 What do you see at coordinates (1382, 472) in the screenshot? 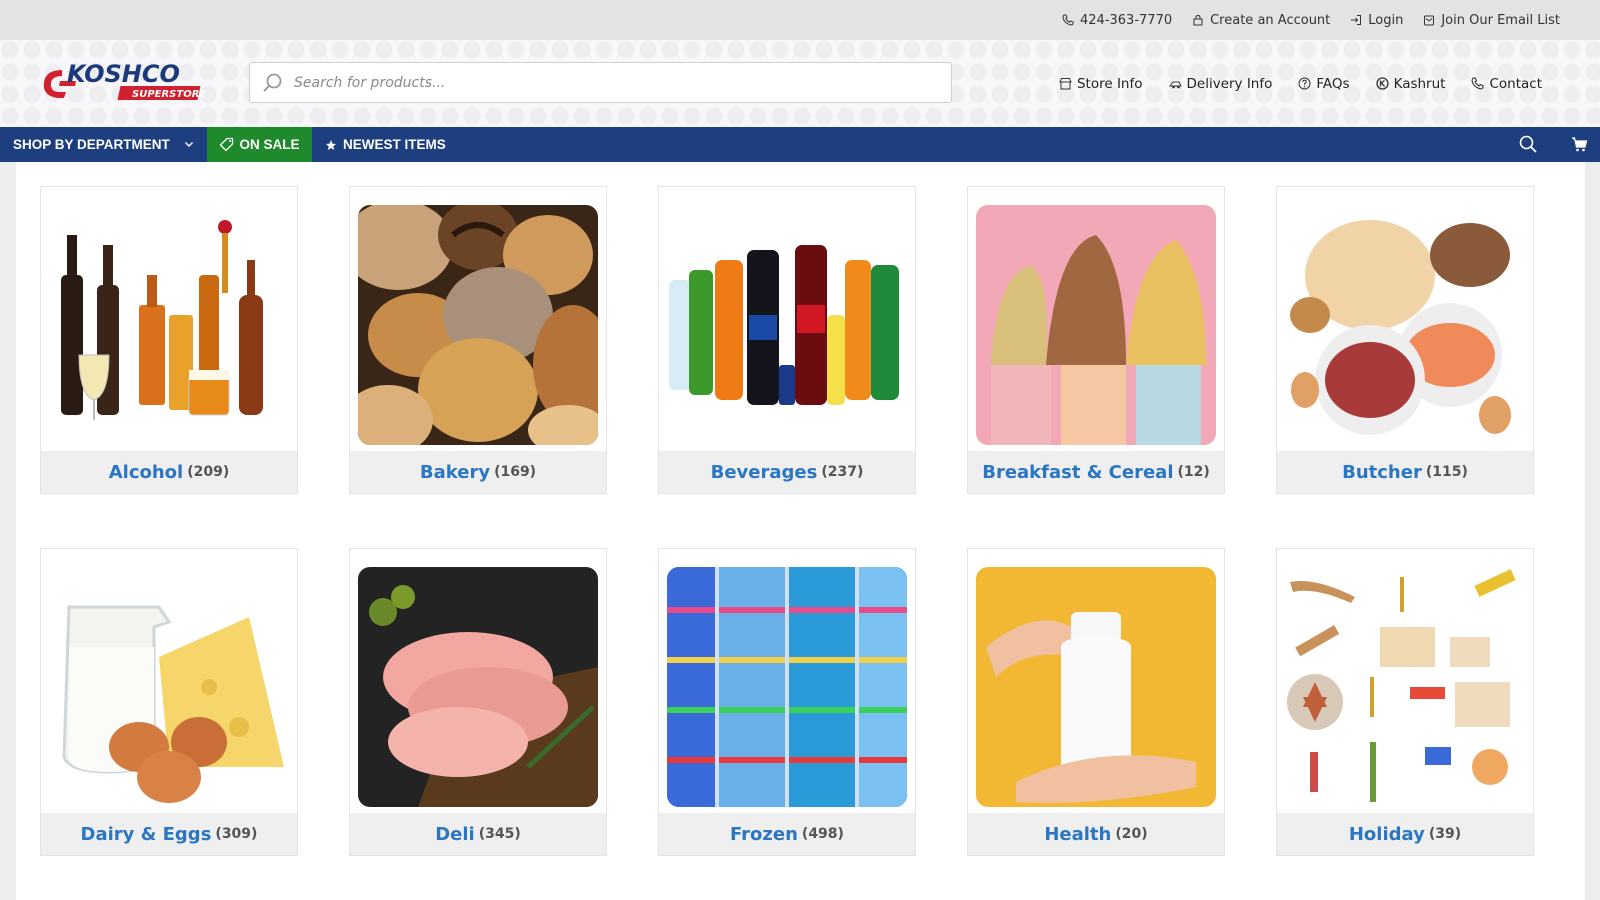
I see `category-name: Butcher` at bounding box center [1382, 472].